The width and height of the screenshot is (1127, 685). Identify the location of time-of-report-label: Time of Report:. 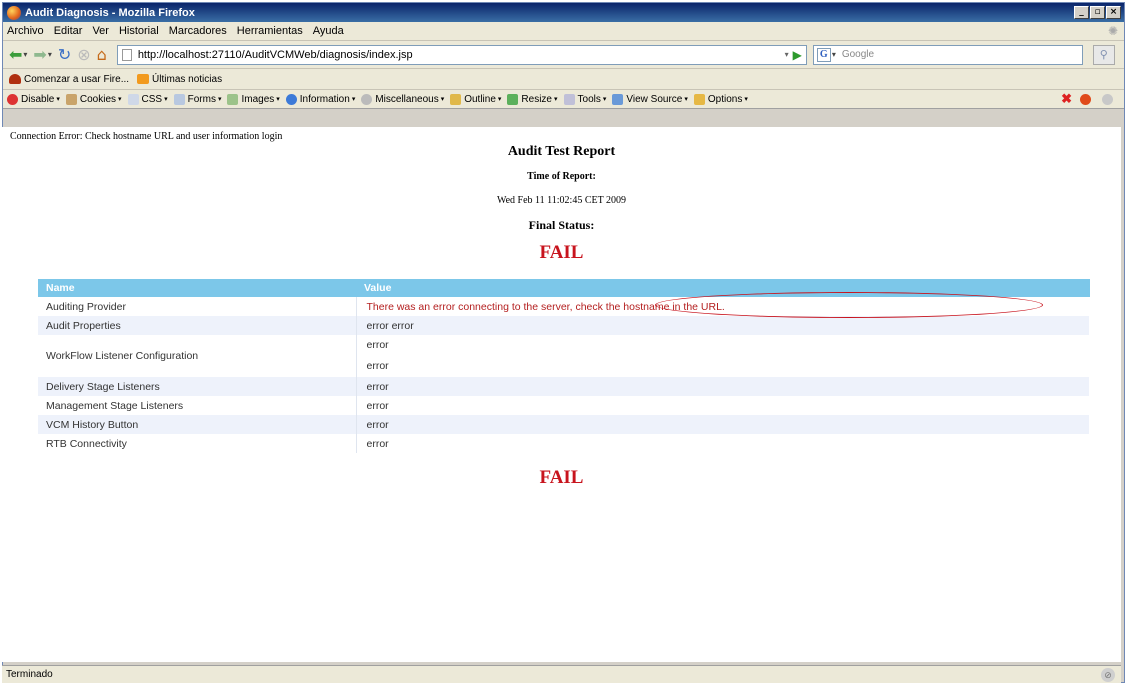
(561, 176).